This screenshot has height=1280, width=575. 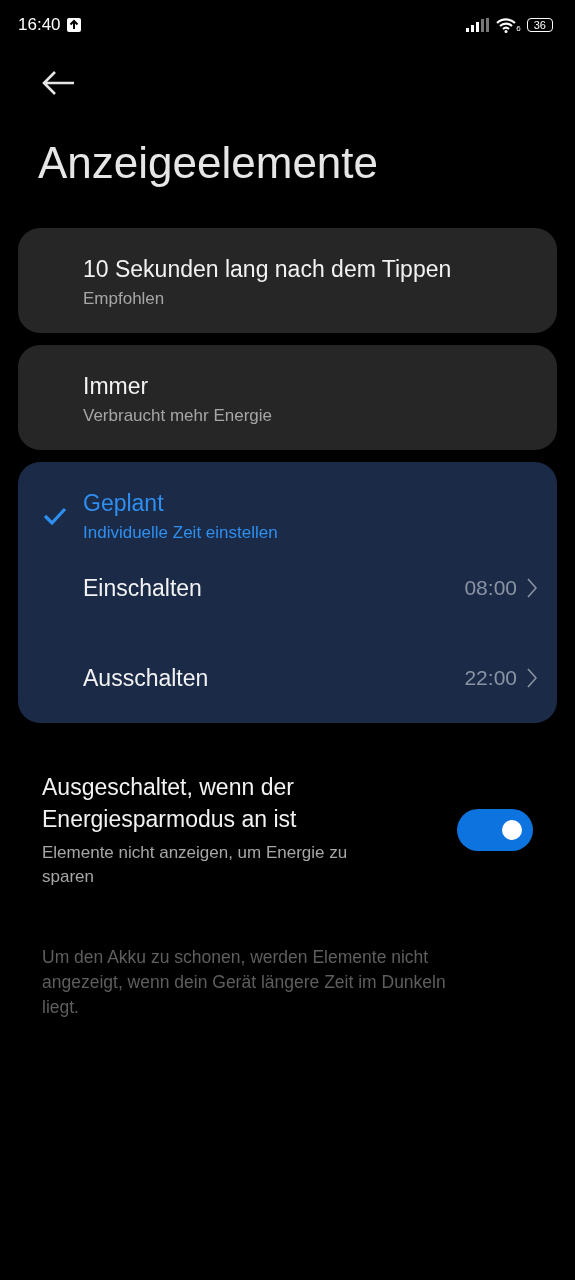 What do you see at coordinates (73, 25) in the screenshot?
I see `upload-icon` at bounding box center [73, 25].